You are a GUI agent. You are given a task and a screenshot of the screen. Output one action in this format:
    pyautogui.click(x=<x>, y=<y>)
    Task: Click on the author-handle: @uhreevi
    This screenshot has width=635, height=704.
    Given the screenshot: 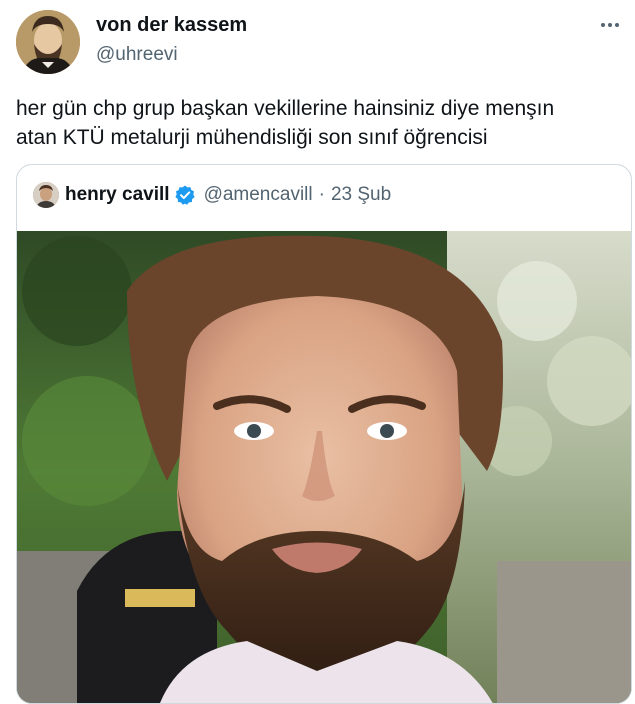 What is the action you would take?
    pyautogui.click(x=137, y=55)
    